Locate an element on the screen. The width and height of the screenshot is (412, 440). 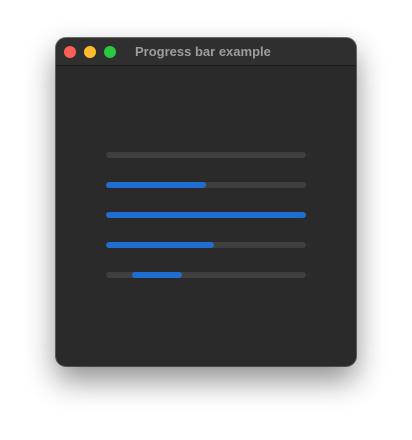
title-bar: Progress bar example is located at coordinates (206, 52).